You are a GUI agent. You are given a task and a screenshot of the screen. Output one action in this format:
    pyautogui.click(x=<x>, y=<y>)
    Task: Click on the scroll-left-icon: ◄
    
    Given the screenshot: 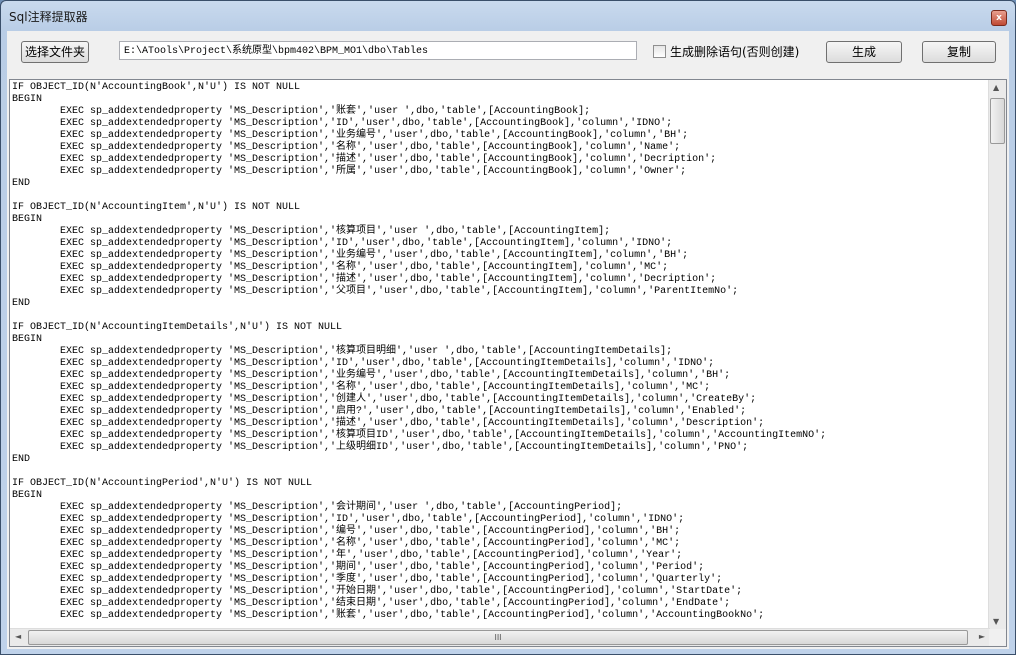 What is the action you would take?
    pyautogui.click(x=18, y=636)
    